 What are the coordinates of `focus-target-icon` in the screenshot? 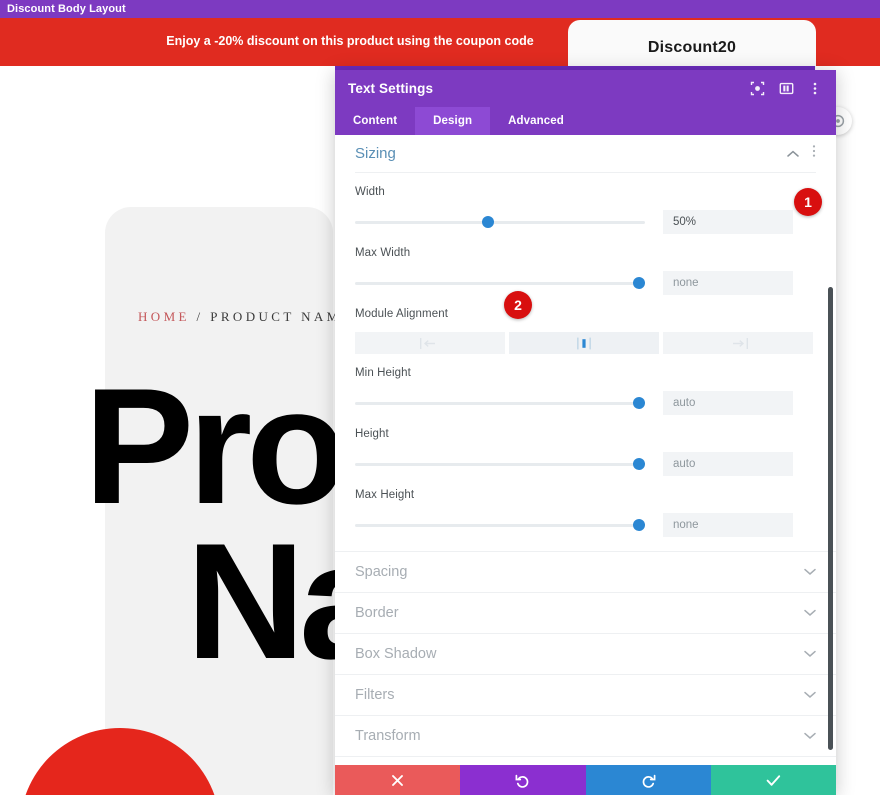 It's located at (757, 89).